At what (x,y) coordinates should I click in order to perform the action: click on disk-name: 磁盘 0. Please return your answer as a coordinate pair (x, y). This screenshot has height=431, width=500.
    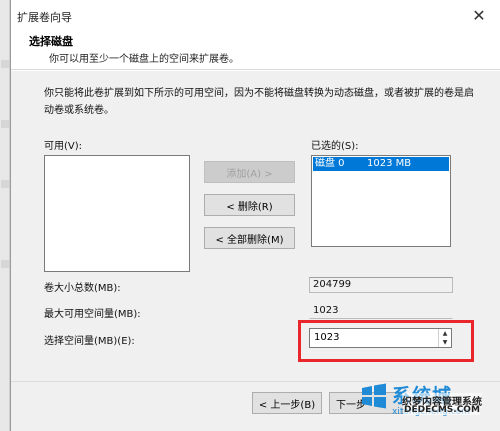
    Looking at the image, I should click on (330, 163).